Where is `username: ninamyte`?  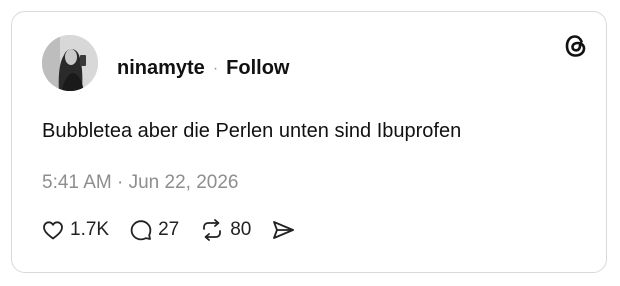 username: ninamyte is located at coordinates (161, 68).